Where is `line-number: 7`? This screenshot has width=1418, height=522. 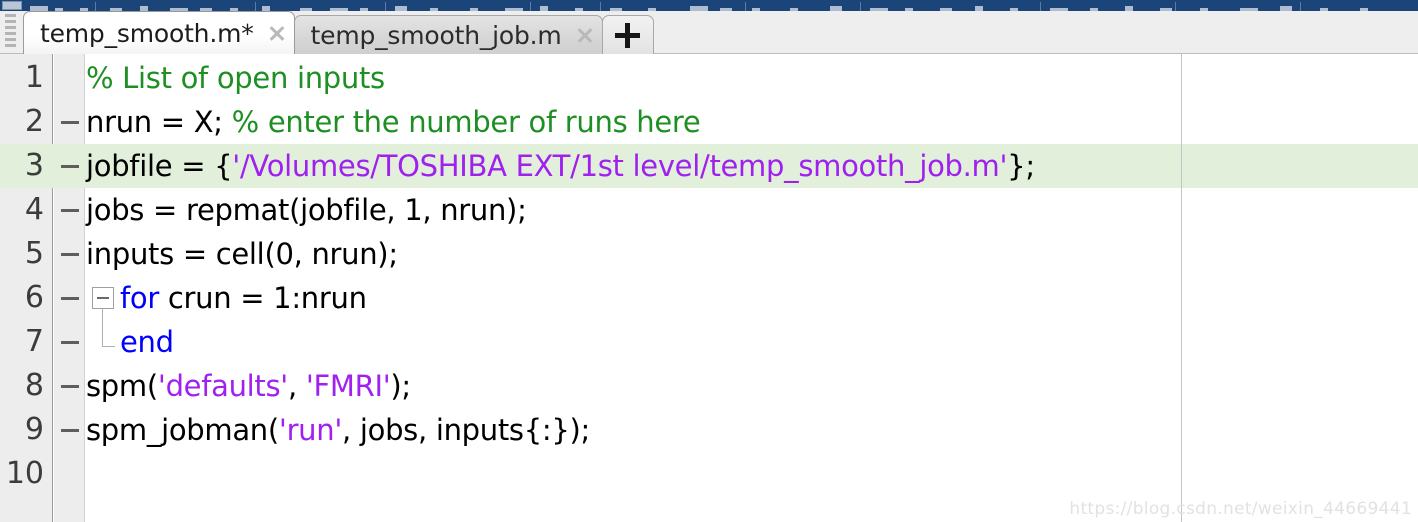
line-number: 7 is located at coordinates (34, 341).